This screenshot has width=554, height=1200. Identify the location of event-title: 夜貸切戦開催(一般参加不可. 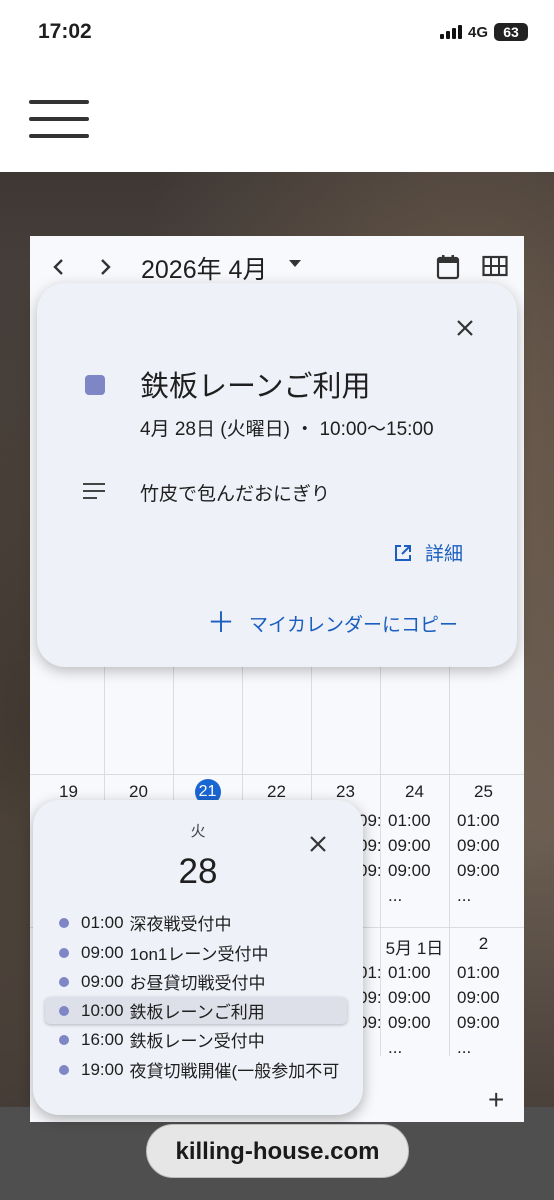
(234, 1071).